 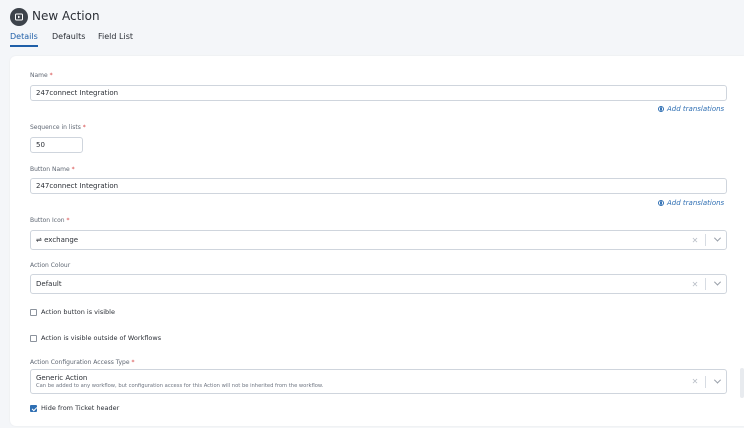 I want to click on button-icon-select: ⇌ exchange ✕, so click(x=378, y=240).